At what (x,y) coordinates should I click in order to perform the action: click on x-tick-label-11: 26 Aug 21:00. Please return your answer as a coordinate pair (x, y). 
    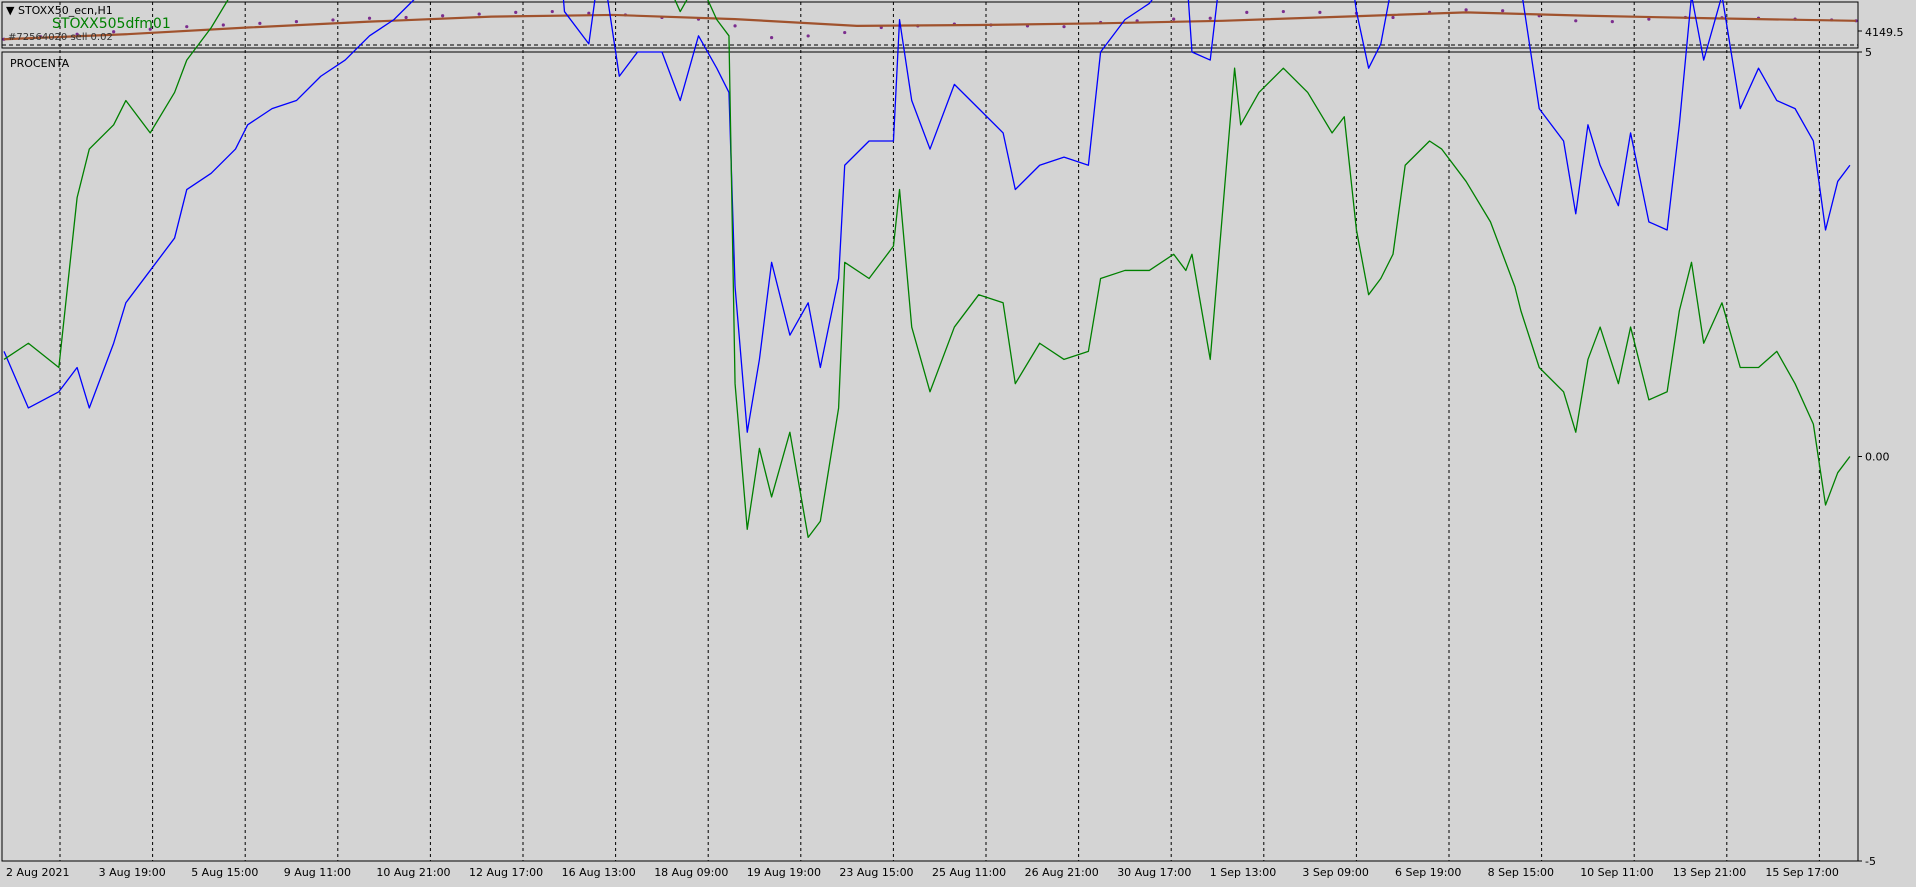
    Looking at the image, I should click on (1062, 872).